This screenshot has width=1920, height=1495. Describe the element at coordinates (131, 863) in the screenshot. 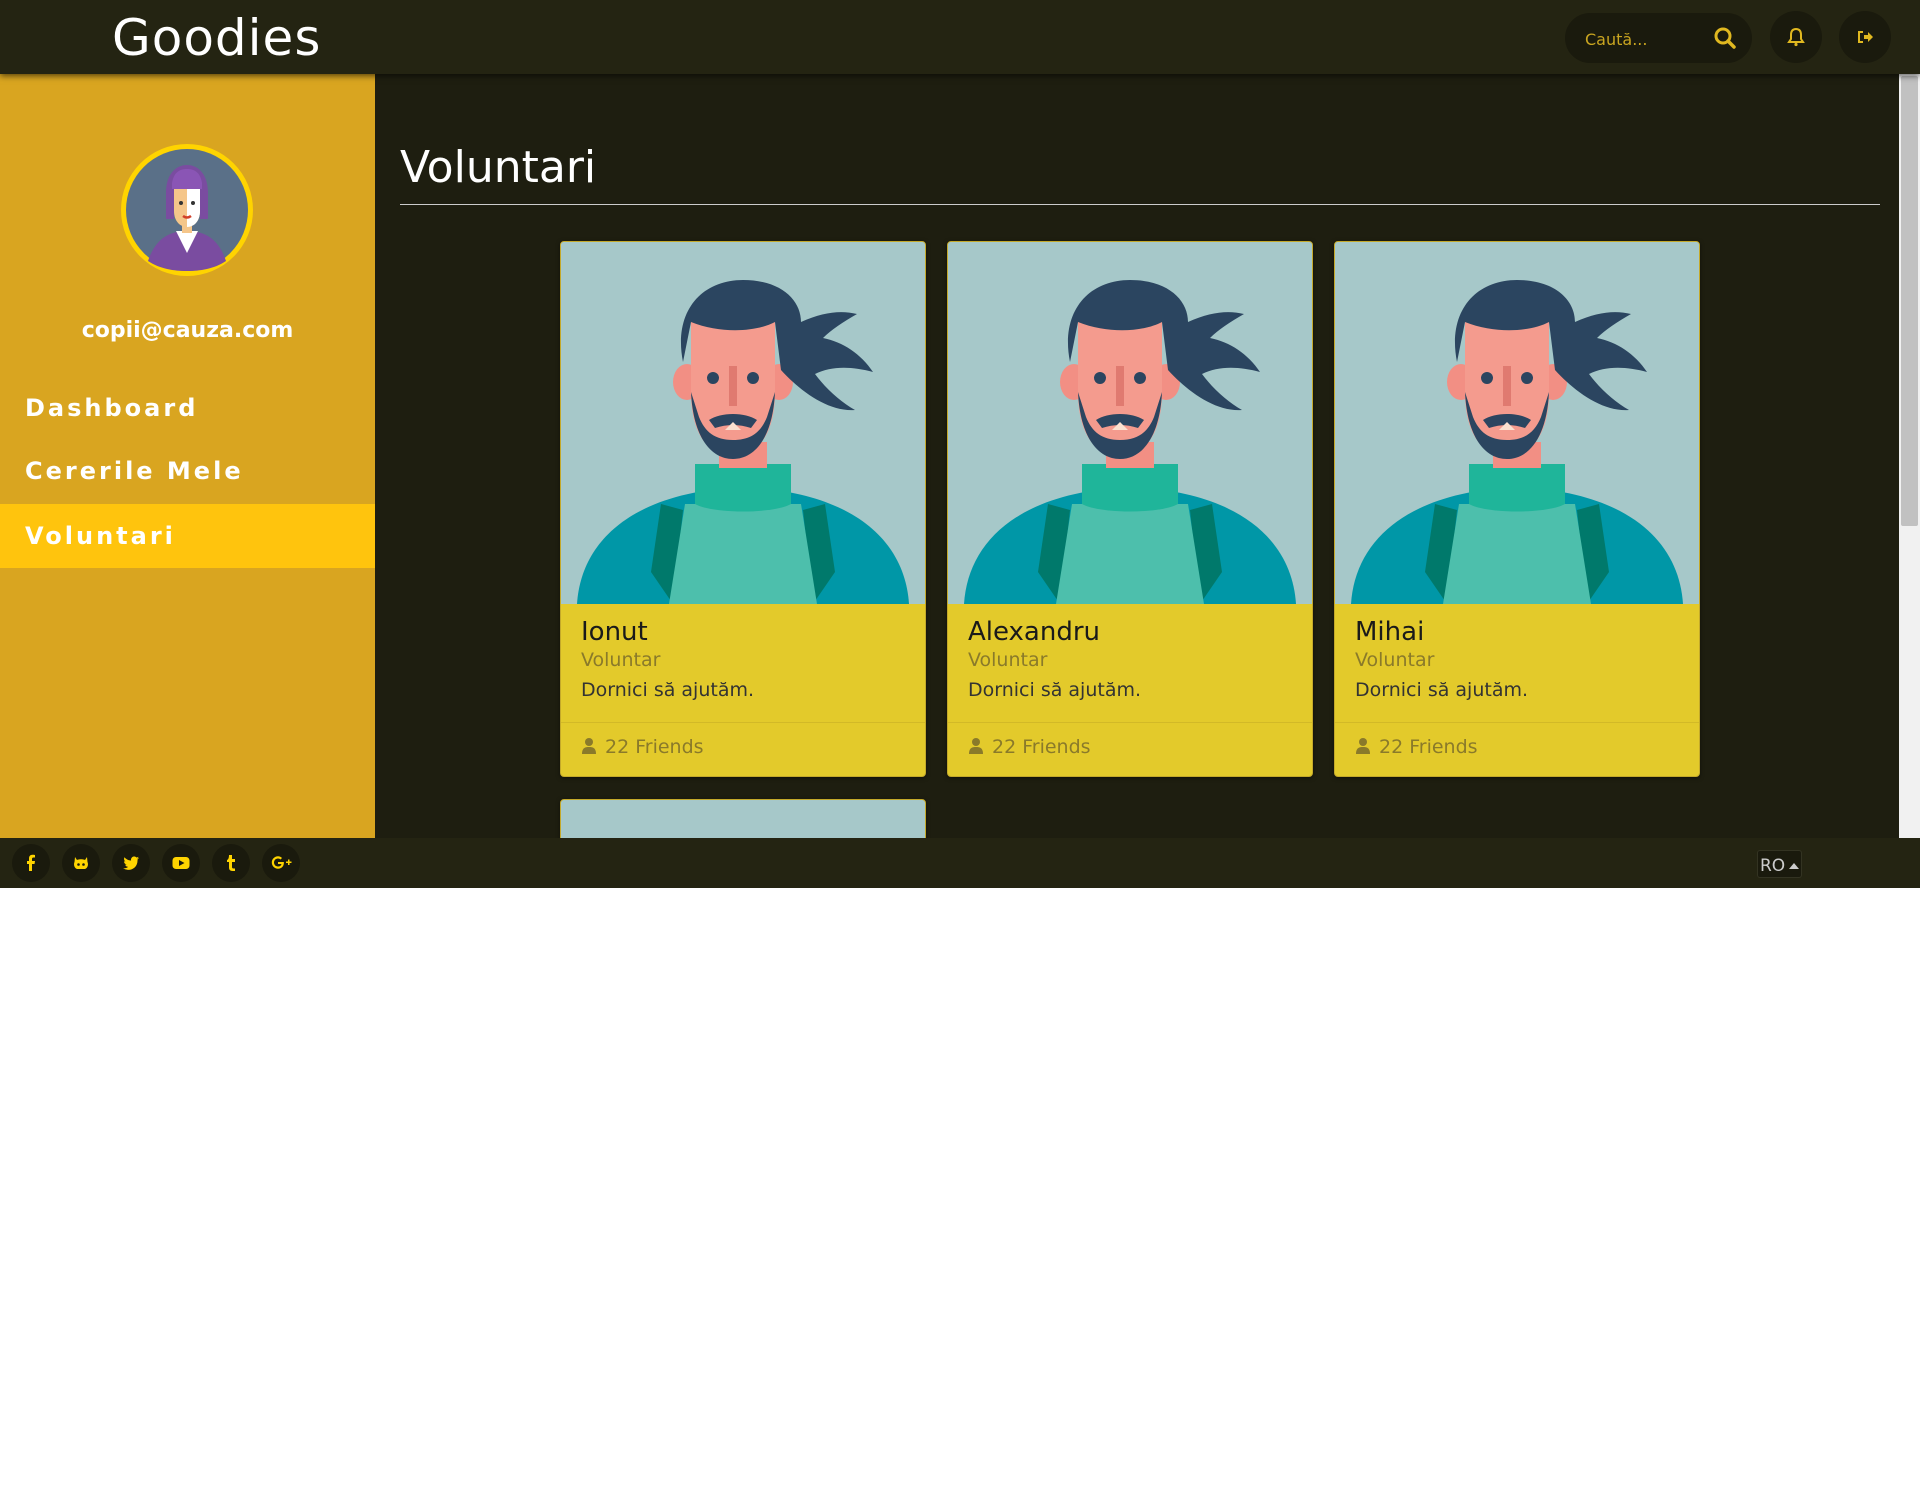

I see `twitter-icon` at that location.